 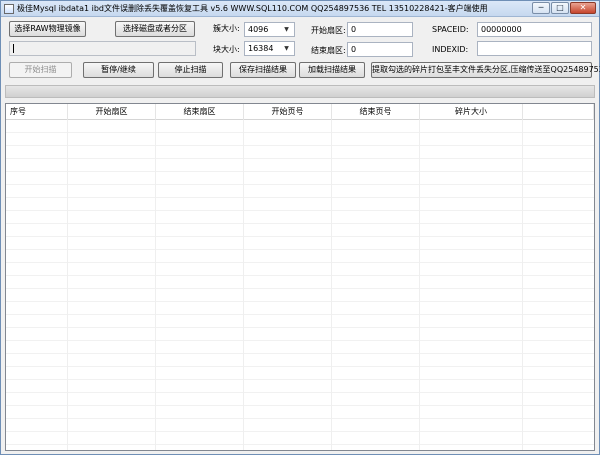 I want to click on block-size-select: 16384 ▼, so click(x=269, y=48).